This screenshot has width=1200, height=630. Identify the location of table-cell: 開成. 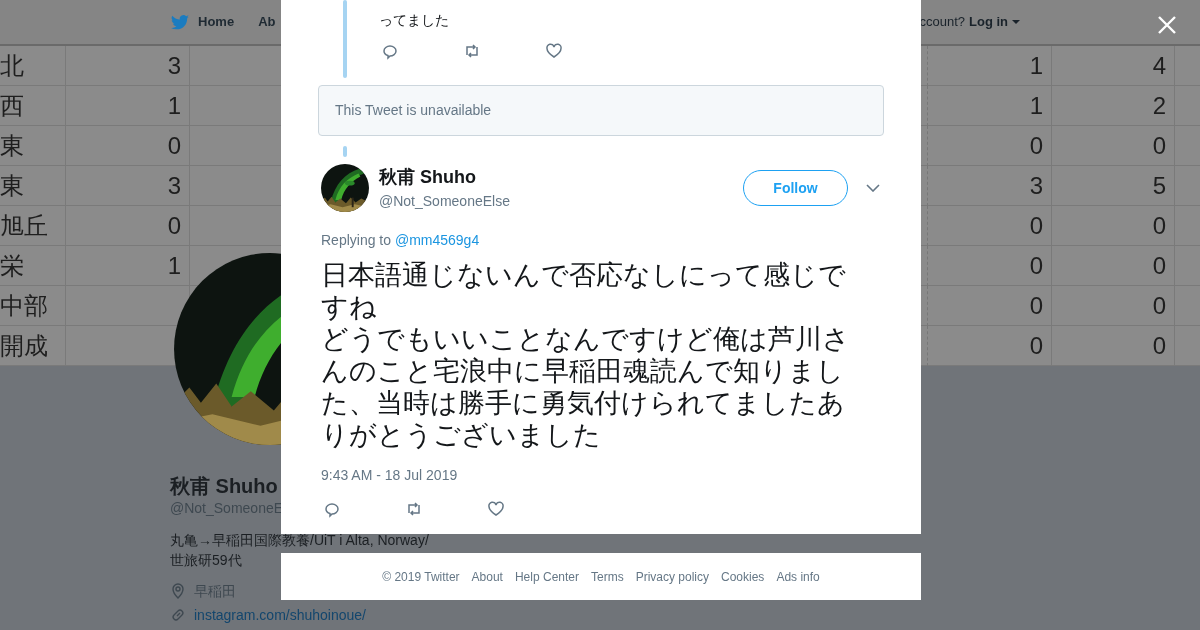
(33, 346).